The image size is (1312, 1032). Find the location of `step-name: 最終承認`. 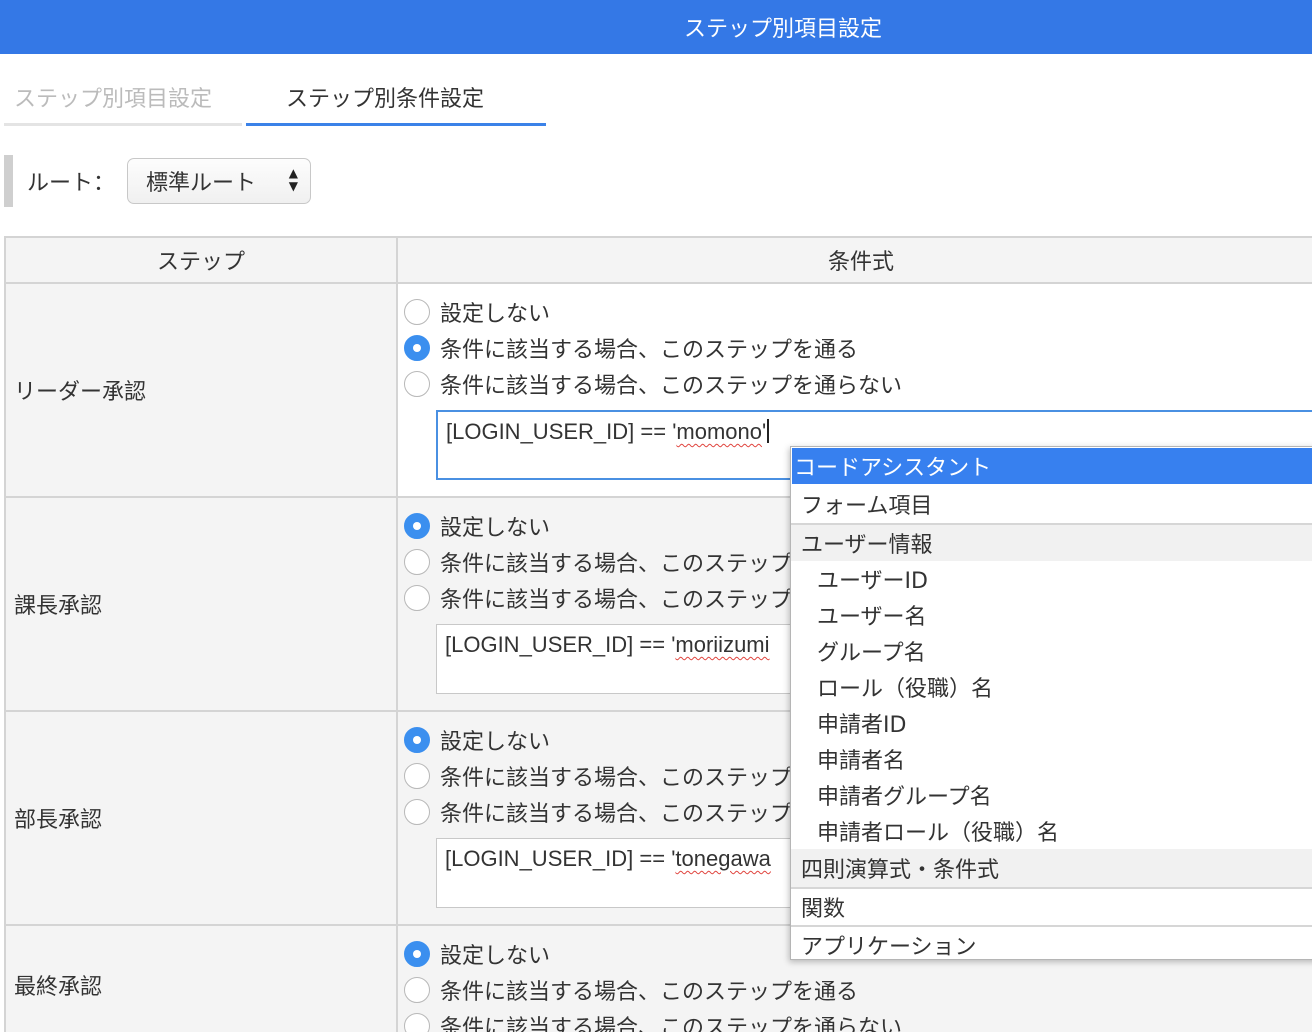

step-name: 最終承認 is located at coordinates (201, 978).